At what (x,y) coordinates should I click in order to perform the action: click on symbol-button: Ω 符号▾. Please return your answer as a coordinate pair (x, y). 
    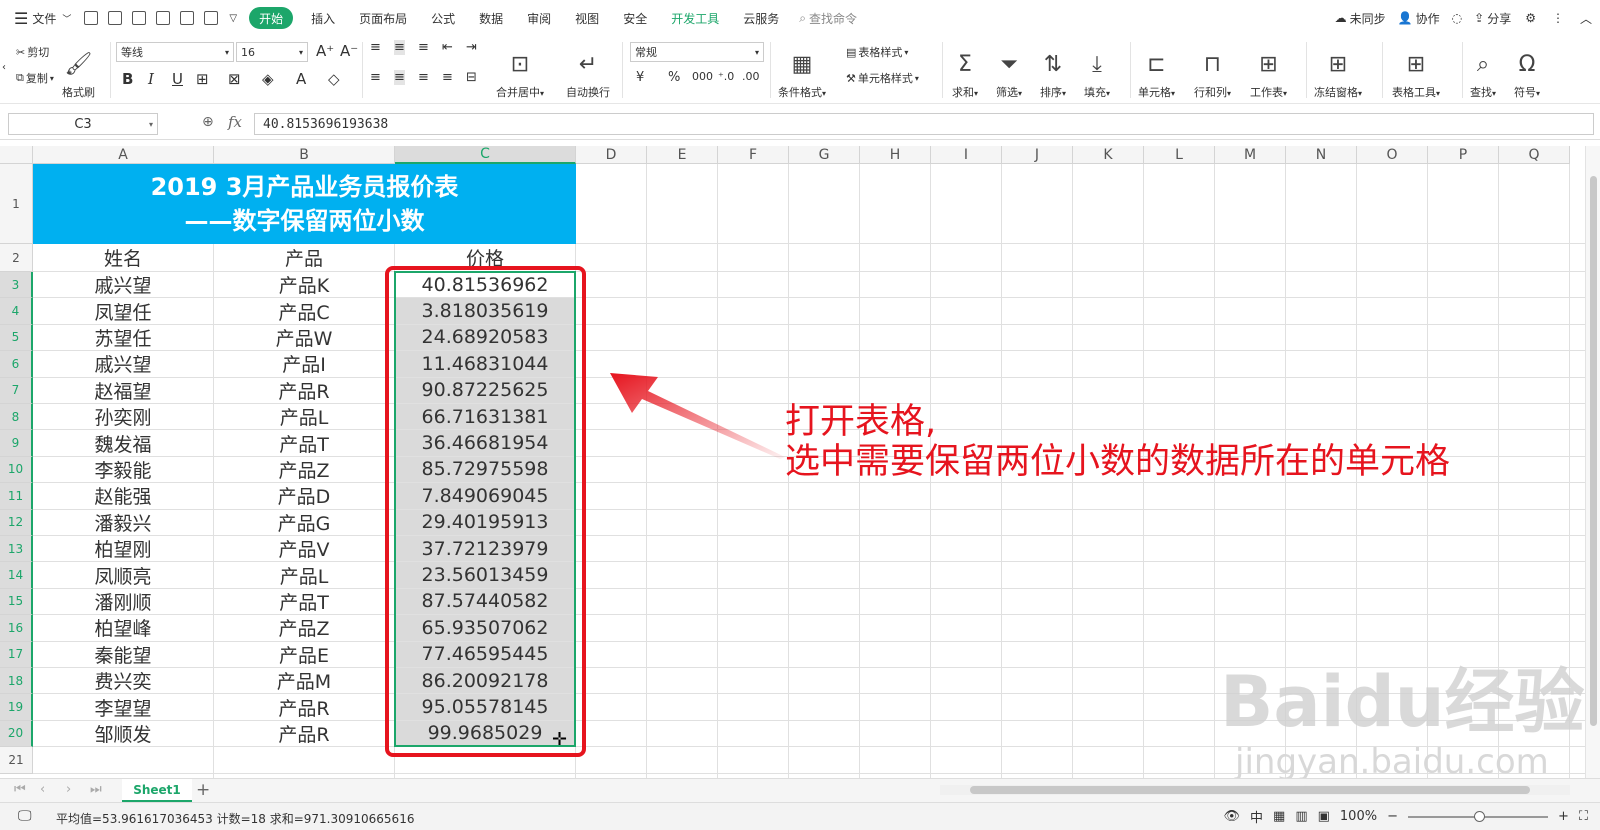
    Looking at the image, I should click on (1527, 70).